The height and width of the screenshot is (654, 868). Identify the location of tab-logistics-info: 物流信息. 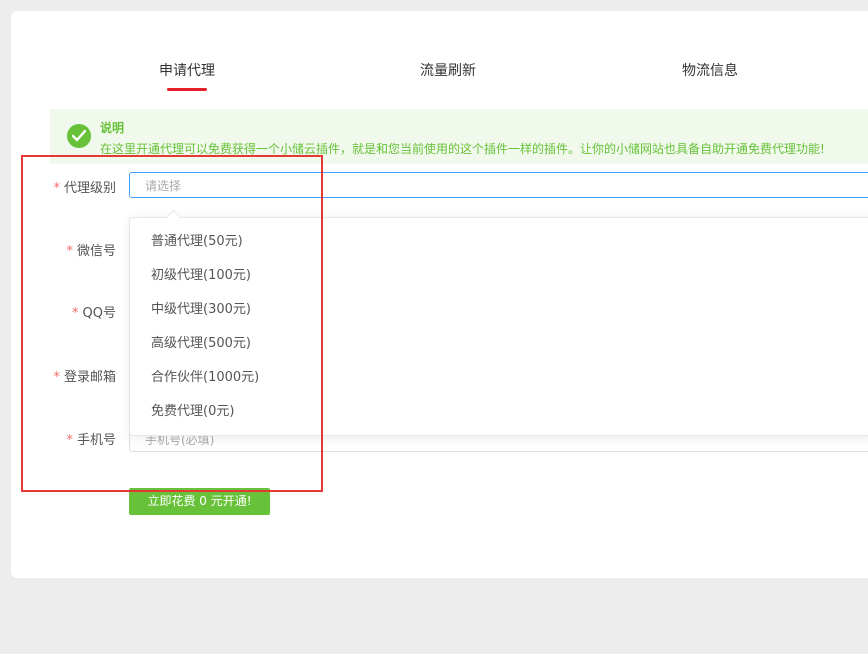
(710, 70).